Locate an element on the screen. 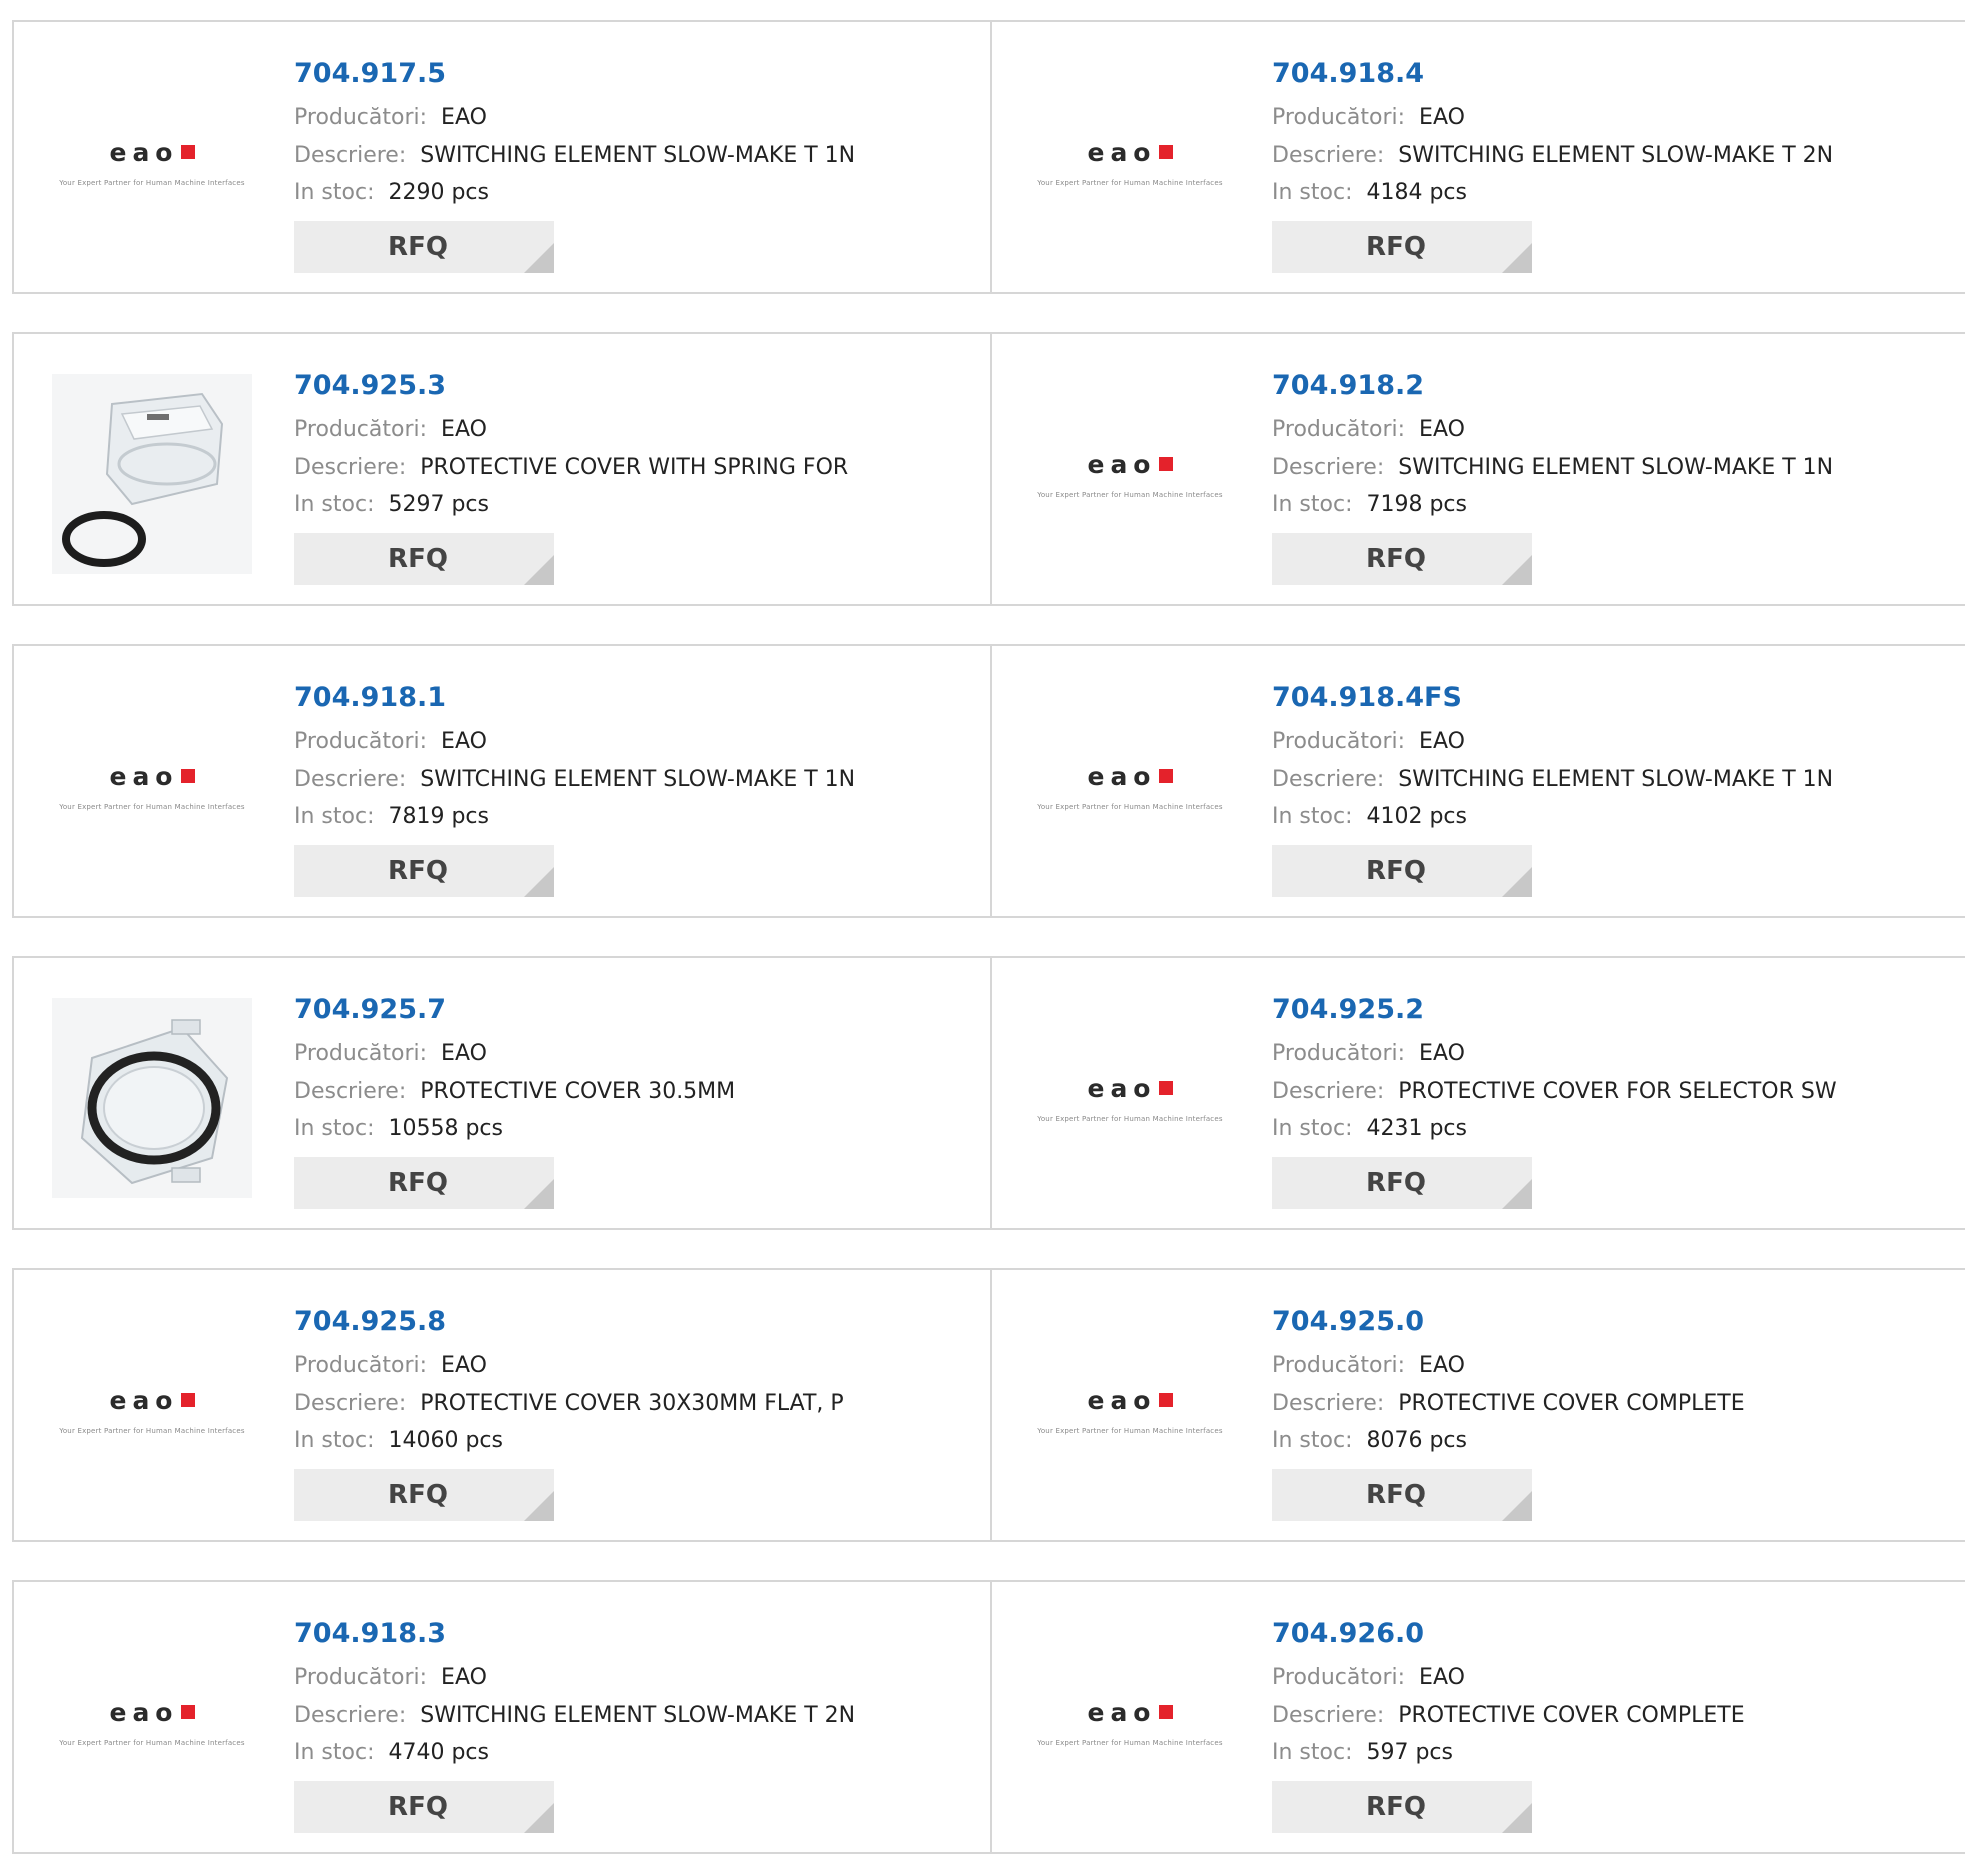  stock-field: In stoc: 4231 pcs is located at coordinates (1369, 1128).